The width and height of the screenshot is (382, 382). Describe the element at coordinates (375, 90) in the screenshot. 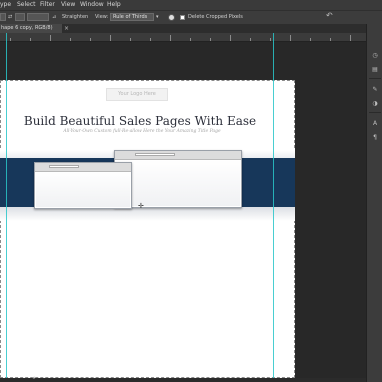

I see `brush-icon: ✎` at that location.